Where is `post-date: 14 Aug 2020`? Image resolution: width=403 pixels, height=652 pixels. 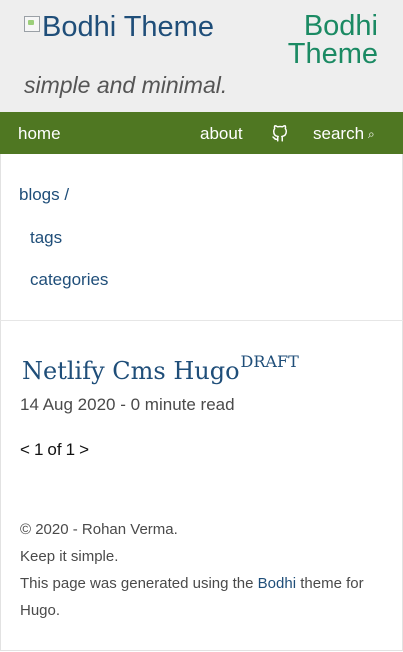
post-date: 14 Aug 2020 is located at coordinates (68, 404).